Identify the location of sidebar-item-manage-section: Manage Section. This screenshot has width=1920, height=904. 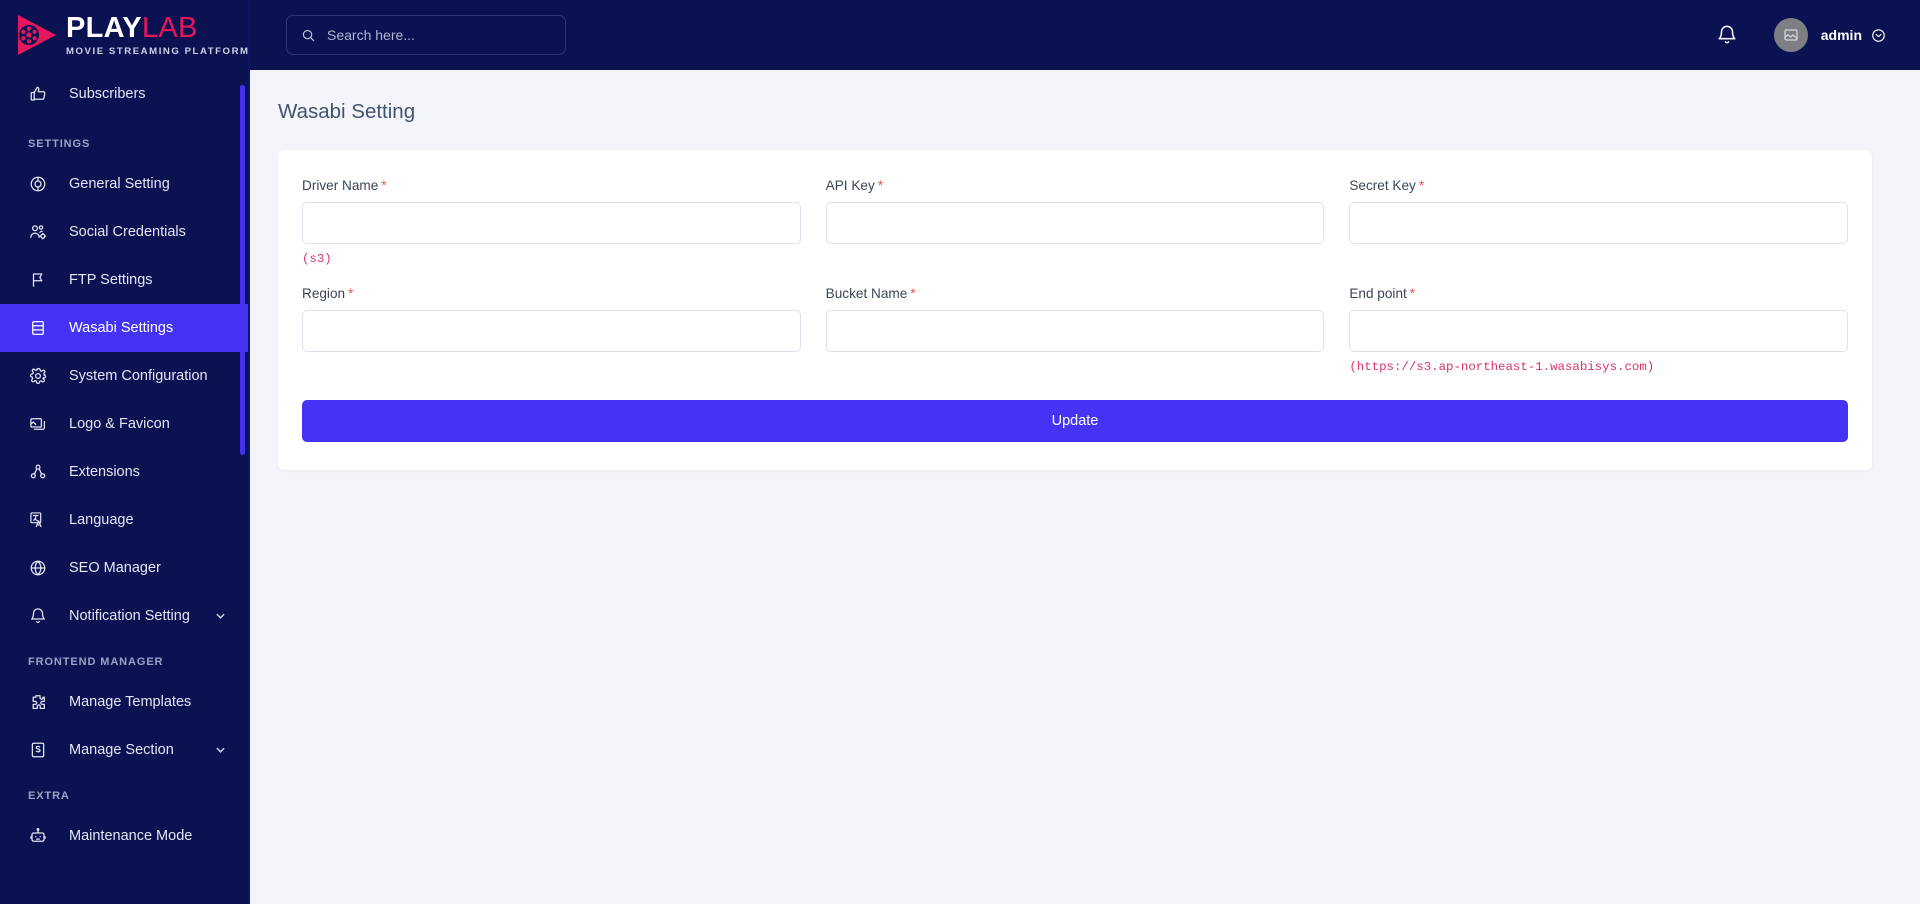
(125, 750).